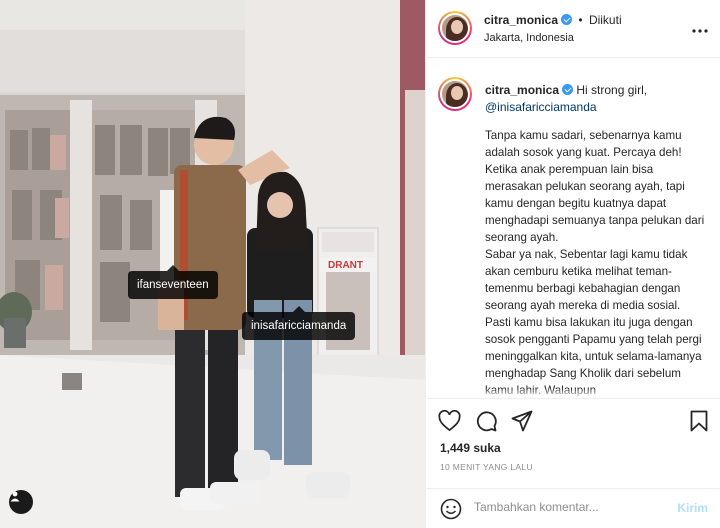 This screenshot has width=720, height=528. Describe the element at coordinates (522, 90) in the screenshot. I see `caption-username: citra_monica` at that location.